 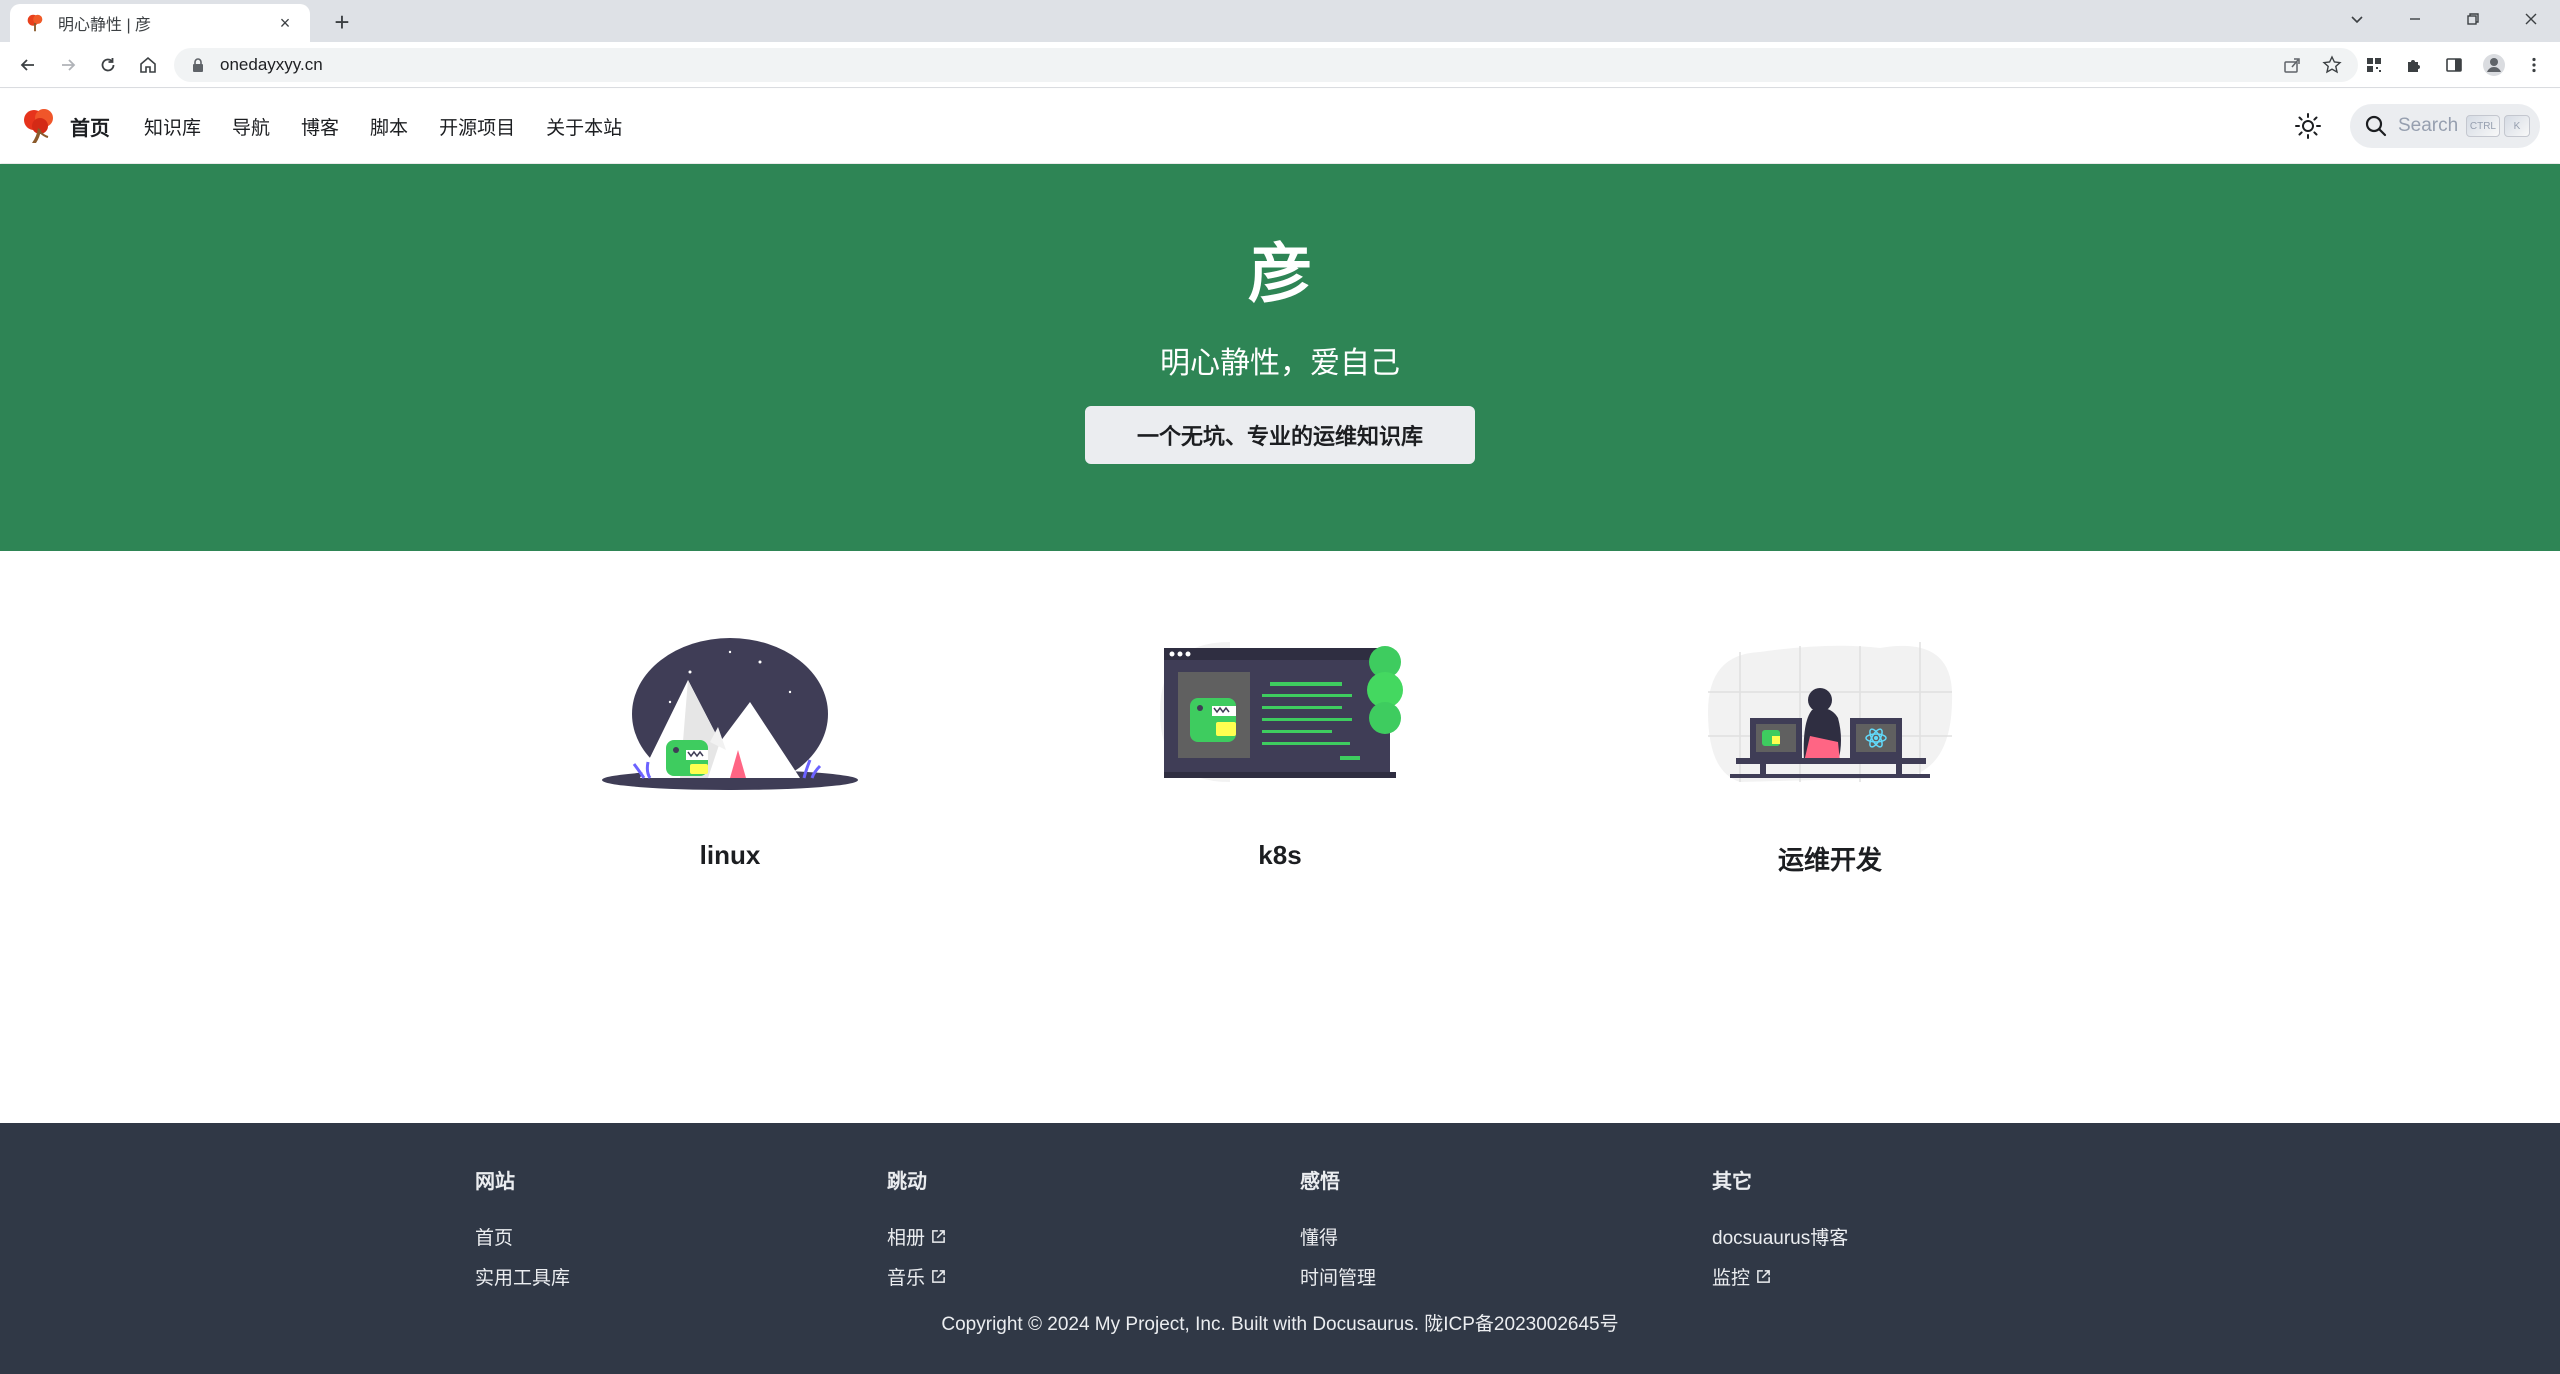 What do you see at coordinates (342, 22) in the screenshot?
I see `new-tab-button: +` at bounding box center [342, 22].